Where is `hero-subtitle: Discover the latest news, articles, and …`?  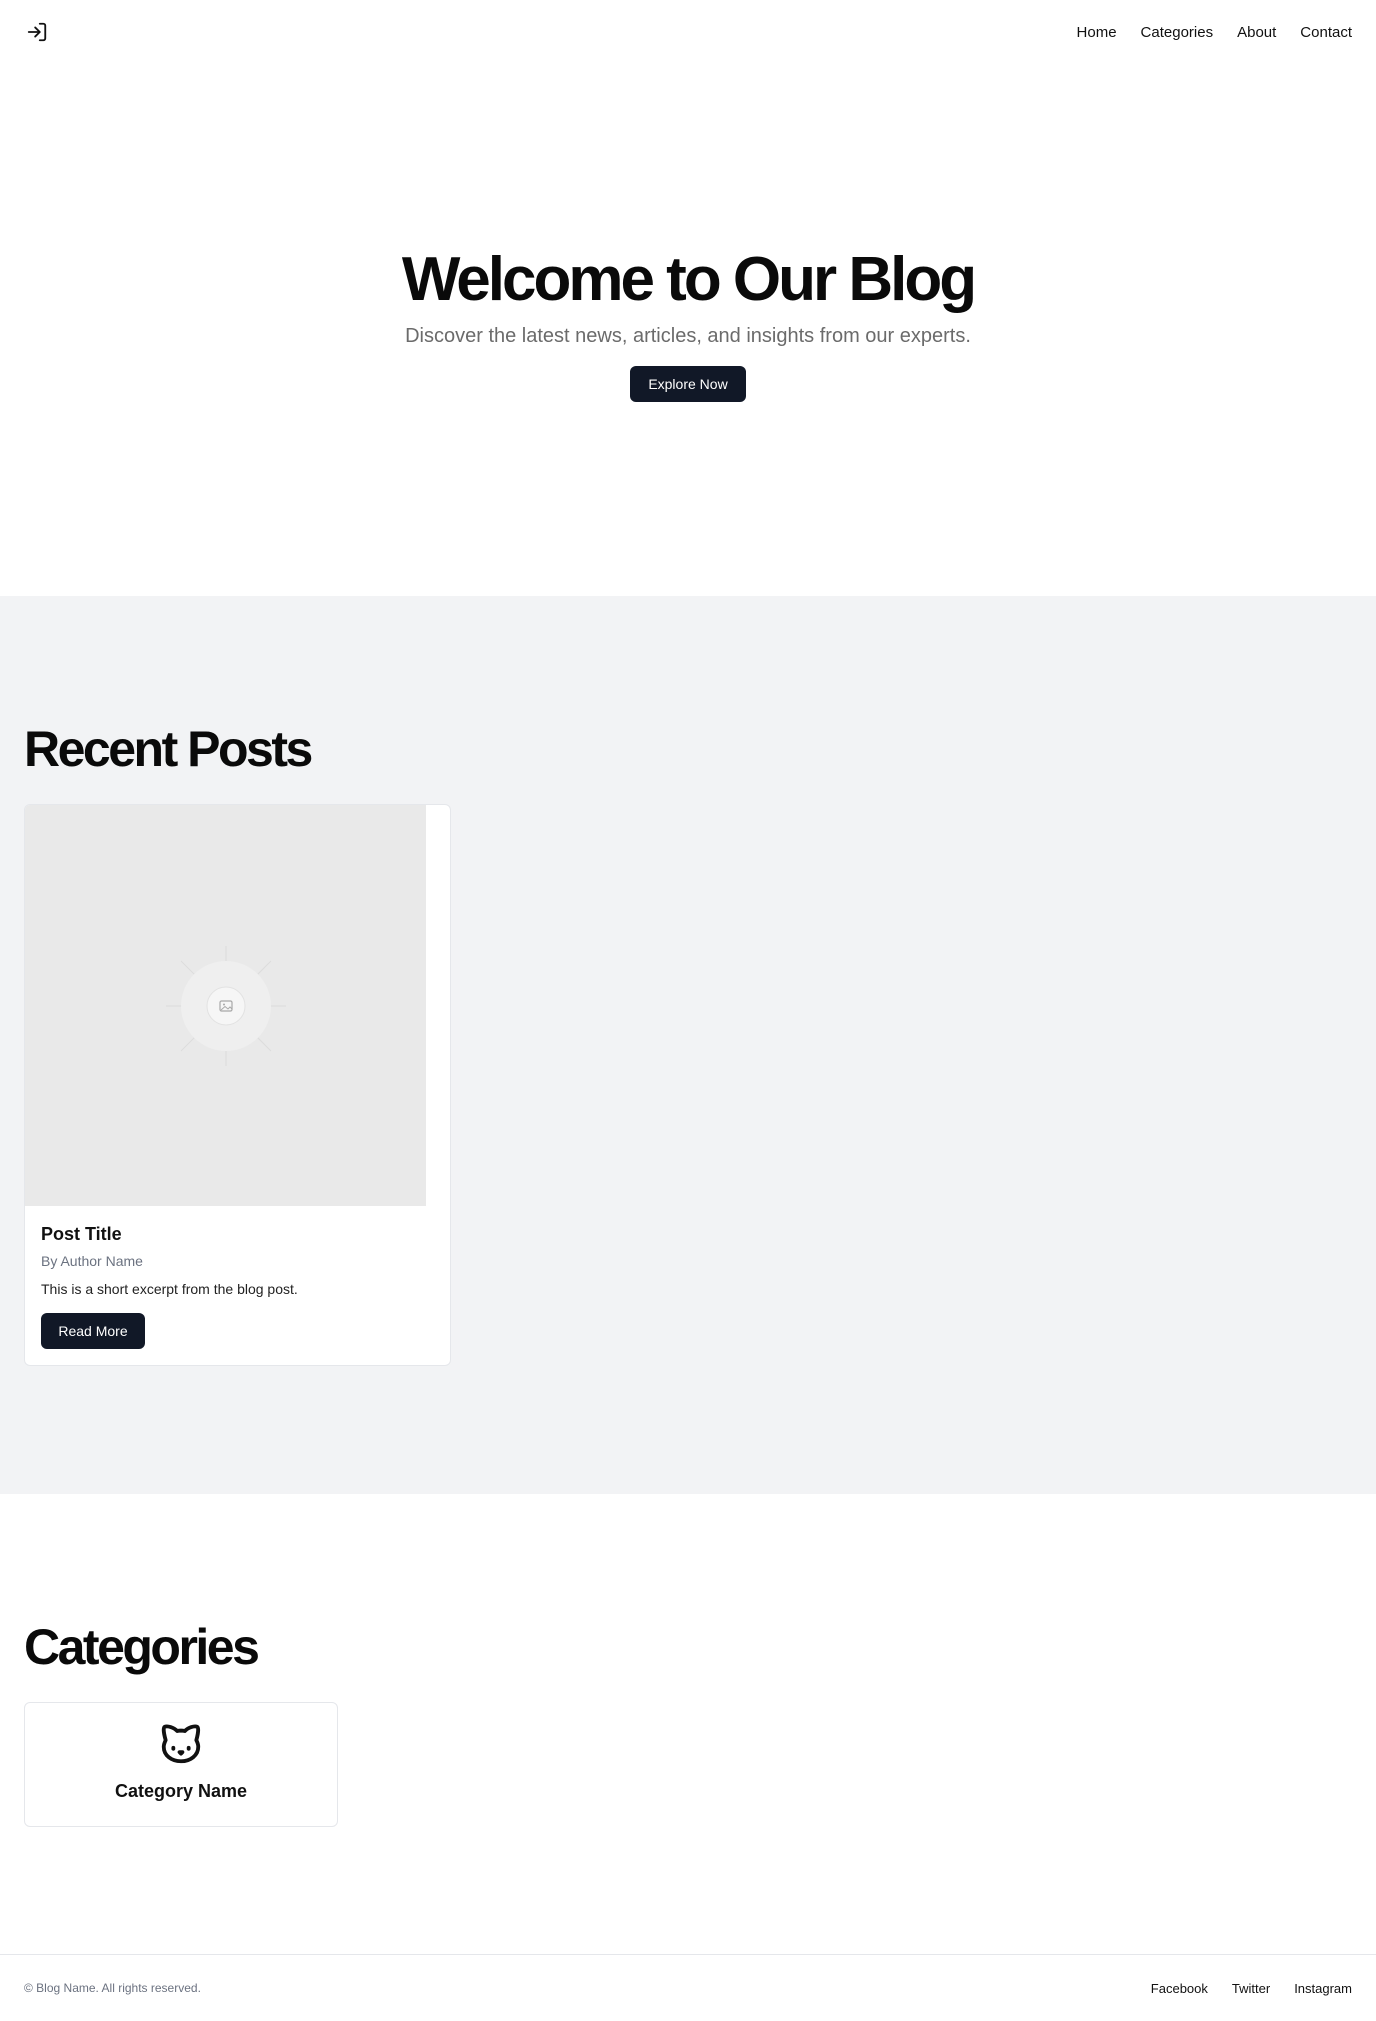 hero-subtitle: Discover the latest news, articles, and … is located at coordinates (688, 336).